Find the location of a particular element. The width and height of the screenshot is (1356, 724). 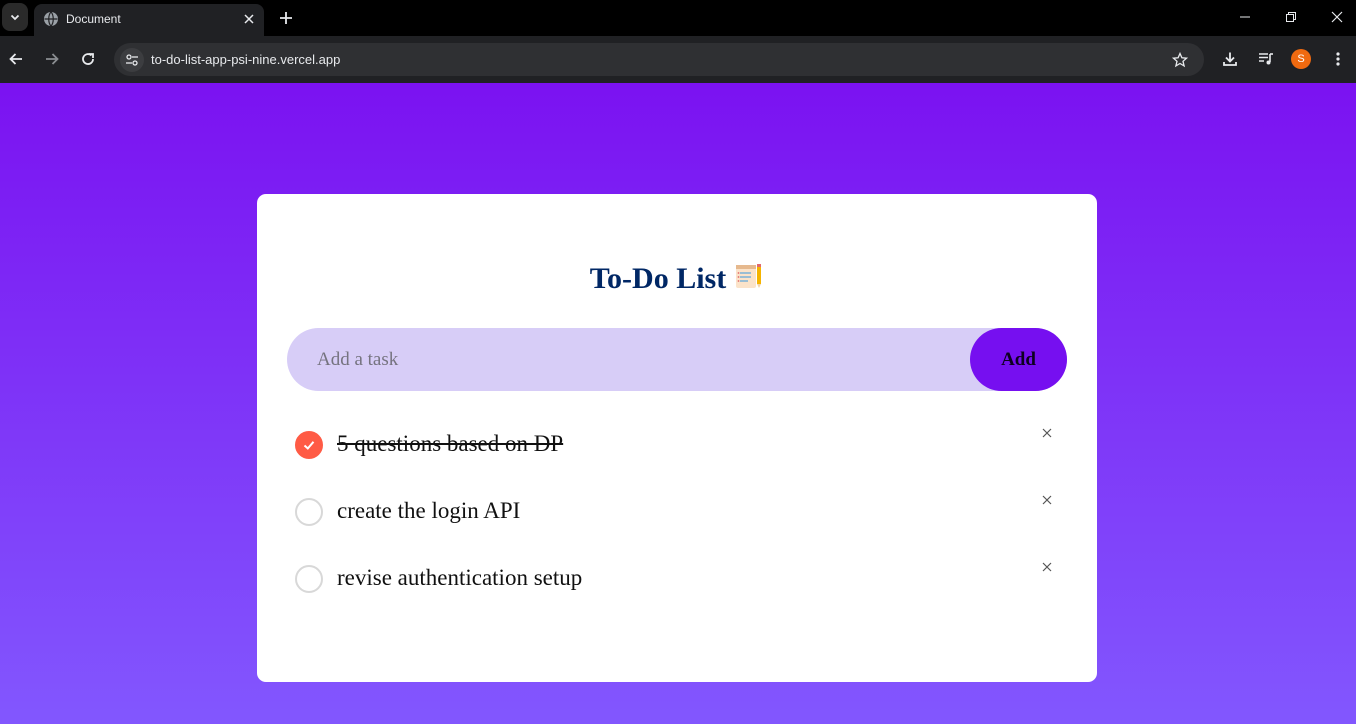

arrow-right-icon is located at coordinates (52, 59).